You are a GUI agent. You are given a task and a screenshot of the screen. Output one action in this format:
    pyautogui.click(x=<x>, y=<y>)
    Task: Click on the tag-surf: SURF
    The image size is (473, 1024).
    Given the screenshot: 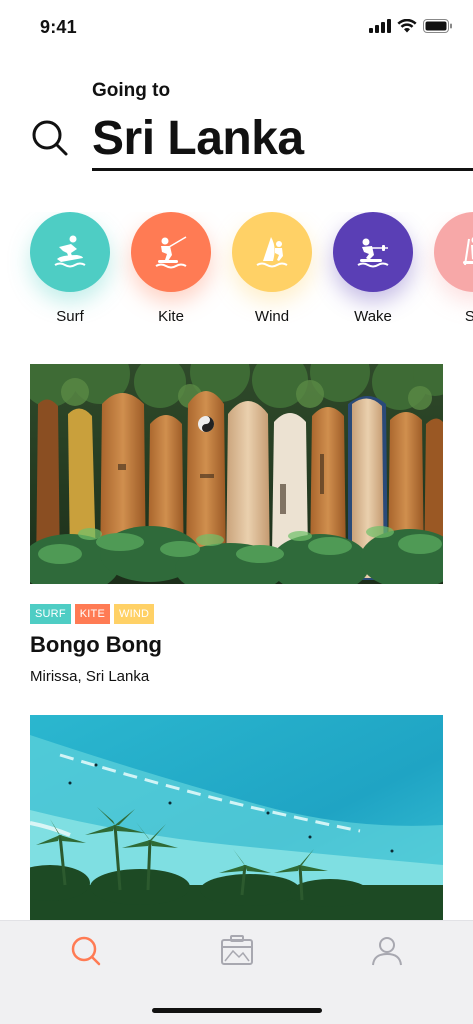 What is the action you would take?
    pyautogui.click(x=50, y=614)
    